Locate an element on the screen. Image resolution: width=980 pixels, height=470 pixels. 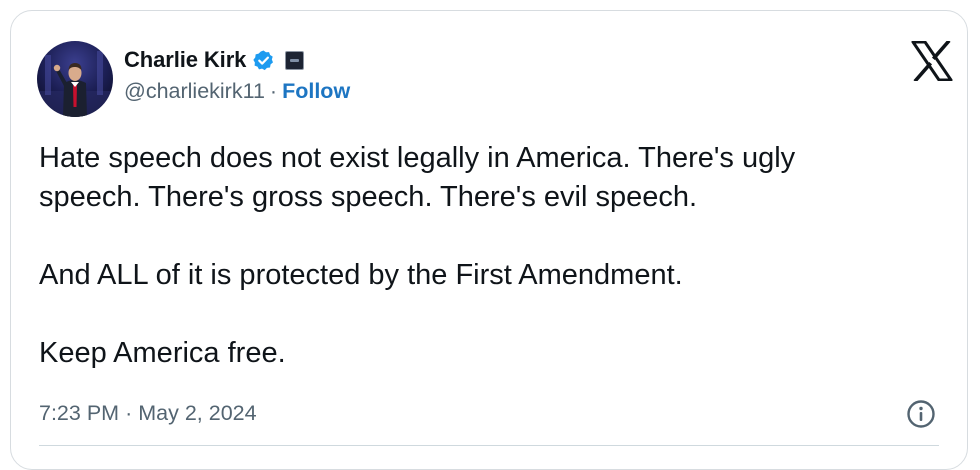
avatar-photo is located at coordinates (75, 79).